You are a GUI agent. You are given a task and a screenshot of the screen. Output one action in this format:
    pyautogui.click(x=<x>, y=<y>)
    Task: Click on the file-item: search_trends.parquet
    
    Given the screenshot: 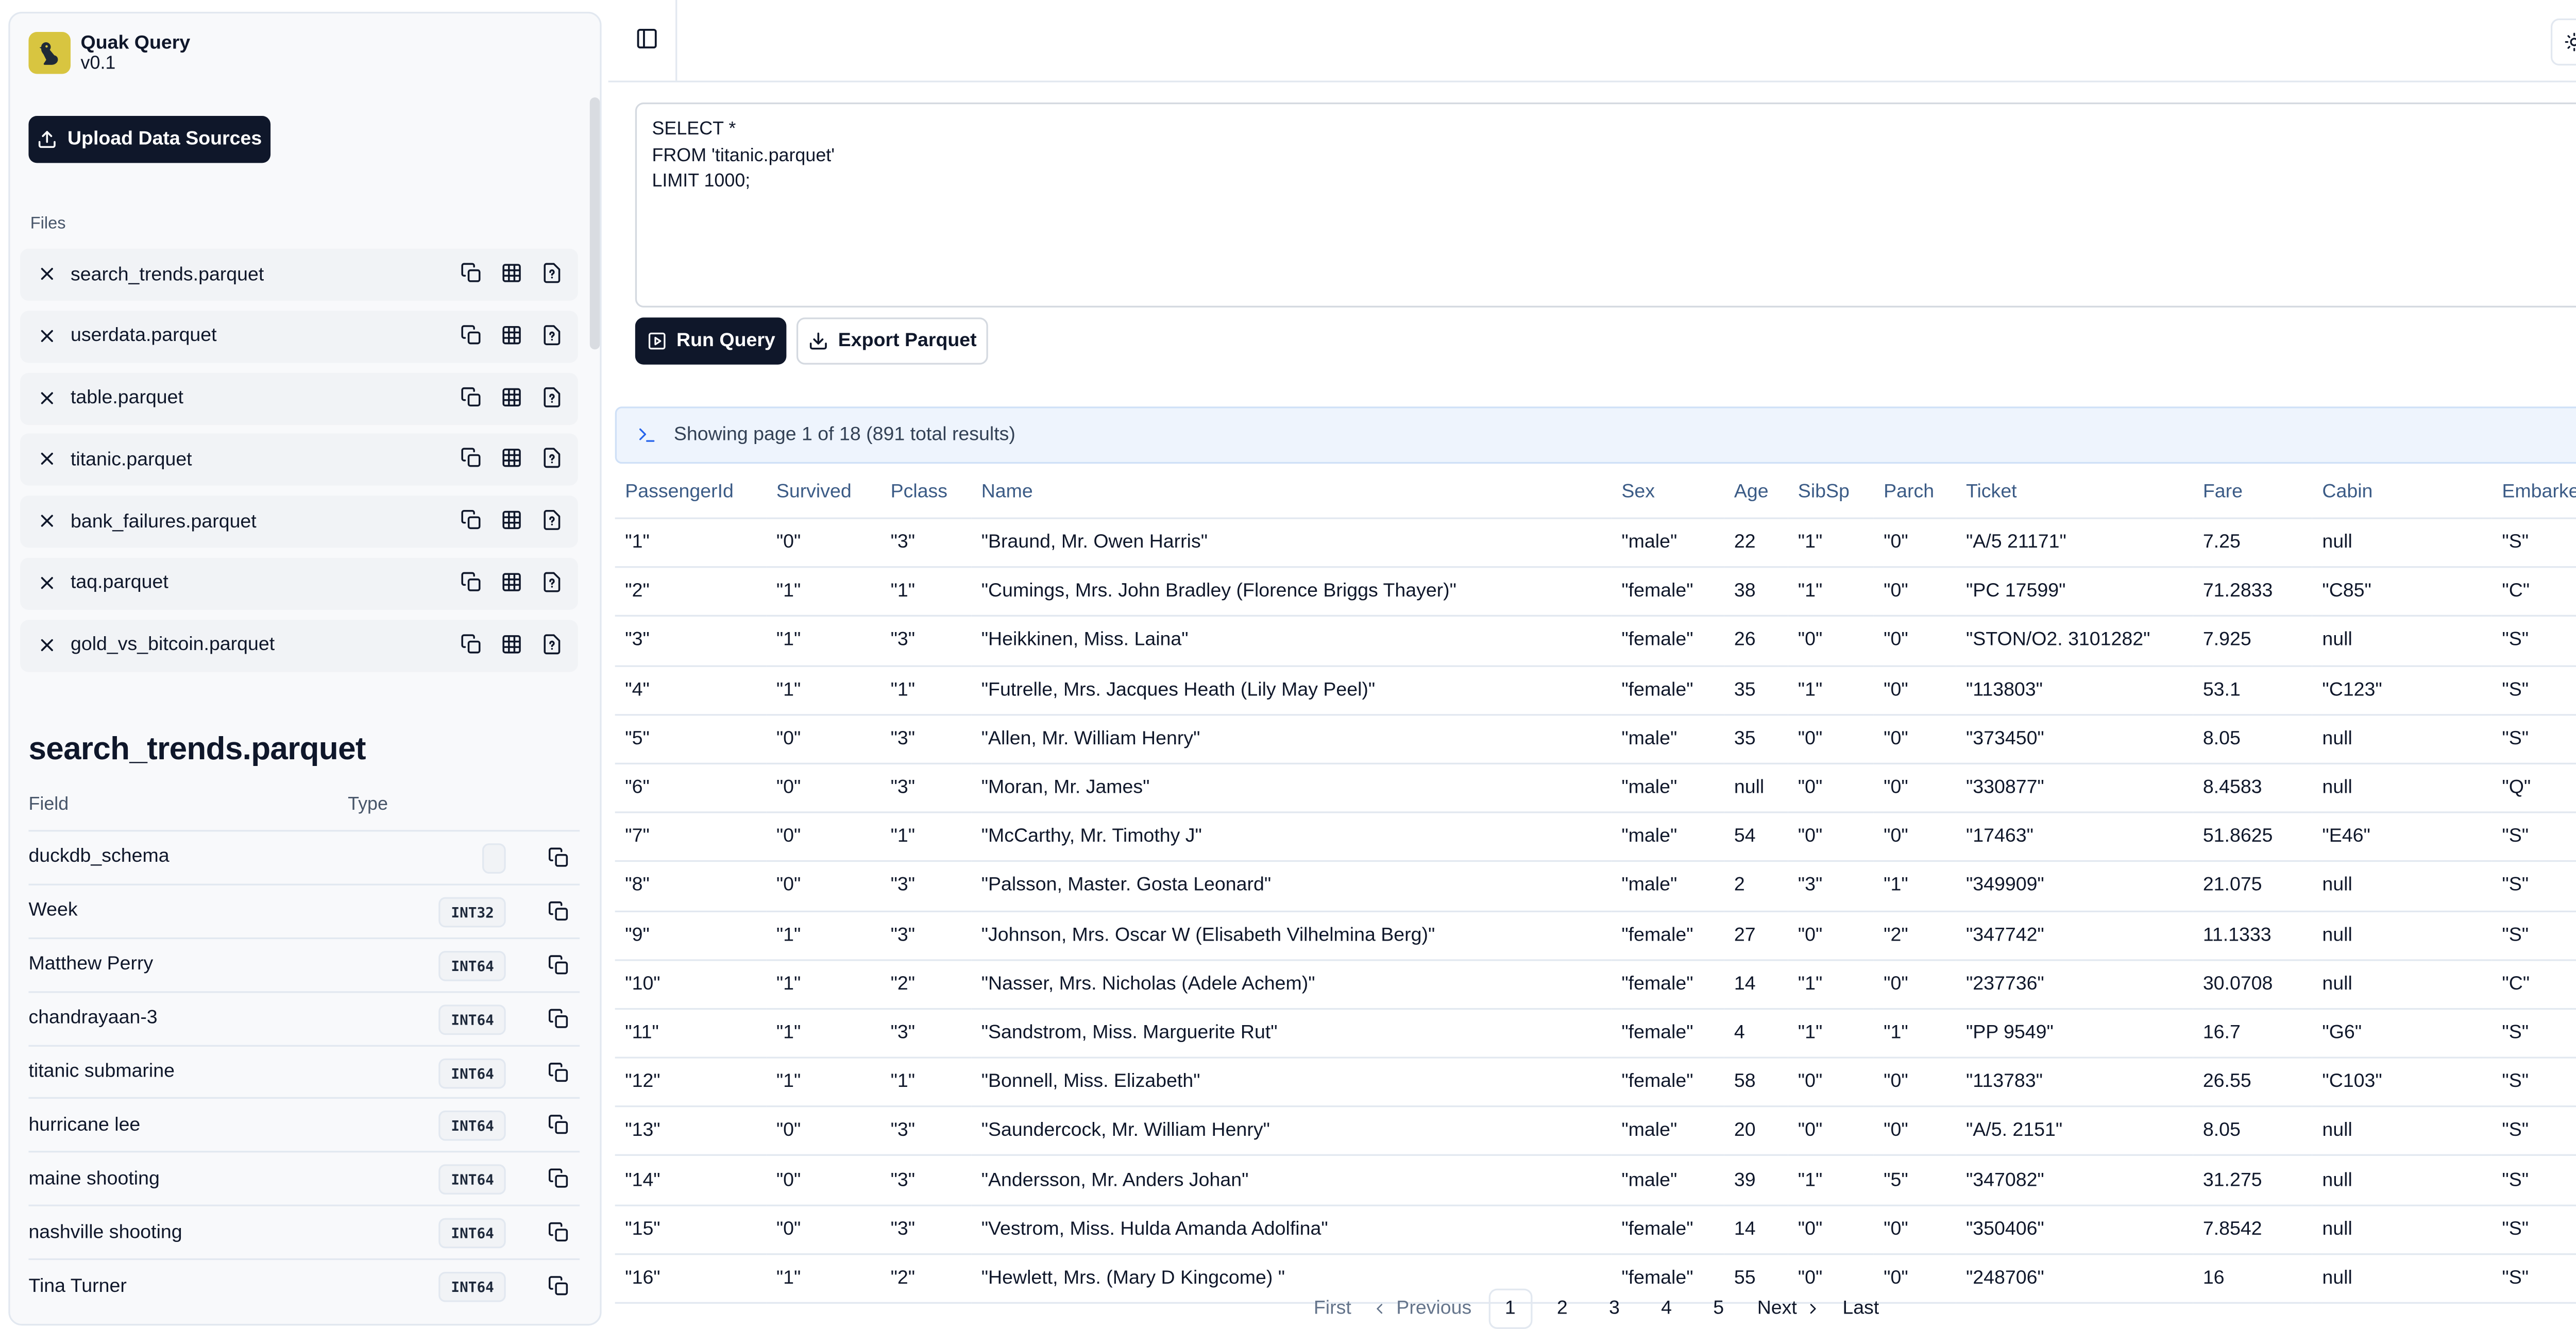 What is the action you would take?
    pyautogui.click(x=299, y=274)
    